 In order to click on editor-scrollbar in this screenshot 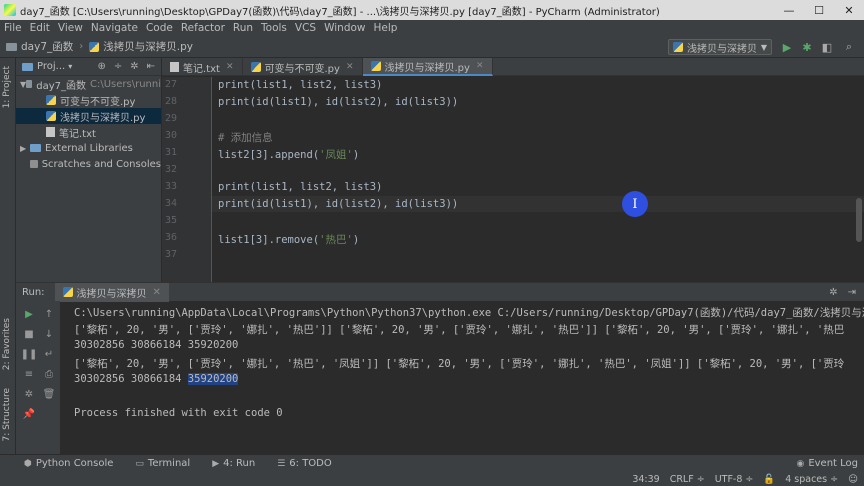, I will do `click(859, 220)`.